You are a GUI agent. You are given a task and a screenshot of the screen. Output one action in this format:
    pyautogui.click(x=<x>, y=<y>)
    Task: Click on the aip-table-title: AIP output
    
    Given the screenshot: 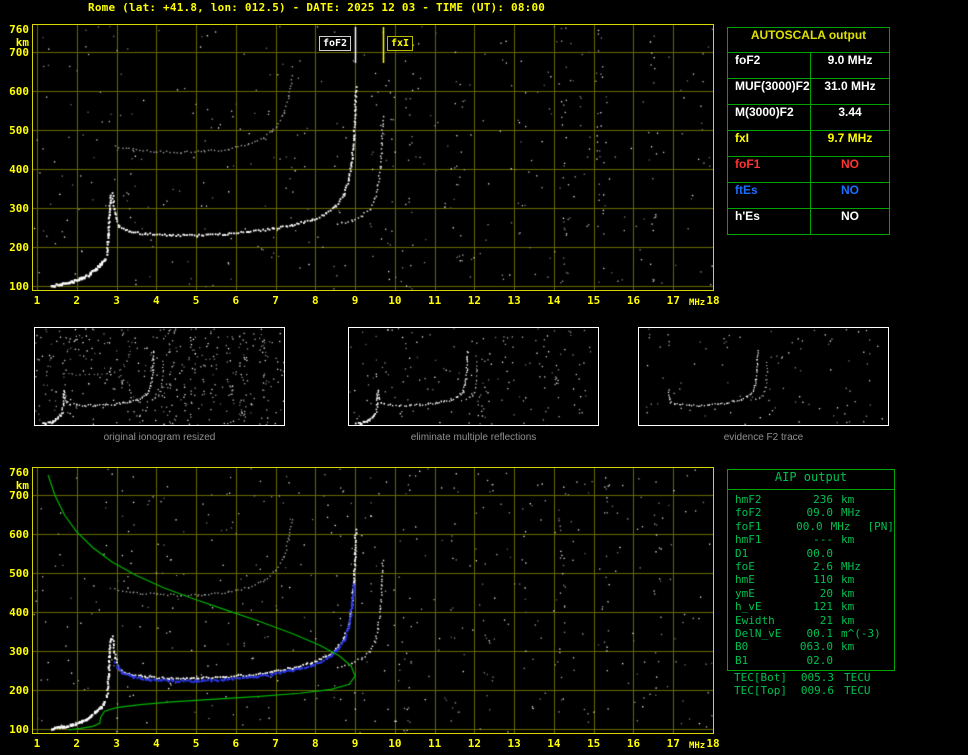 What is the action you would take?
    pyautogui.click(x=811, y=480)
    